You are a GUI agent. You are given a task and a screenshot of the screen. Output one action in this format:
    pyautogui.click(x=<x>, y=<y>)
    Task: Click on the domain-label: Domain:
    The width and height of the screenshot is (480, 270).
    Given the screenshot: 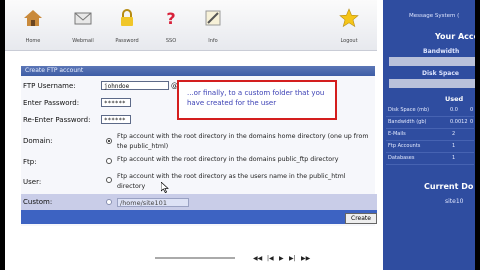 What is the action you would take?
    pyautogui.click(x=38, y=141)
    